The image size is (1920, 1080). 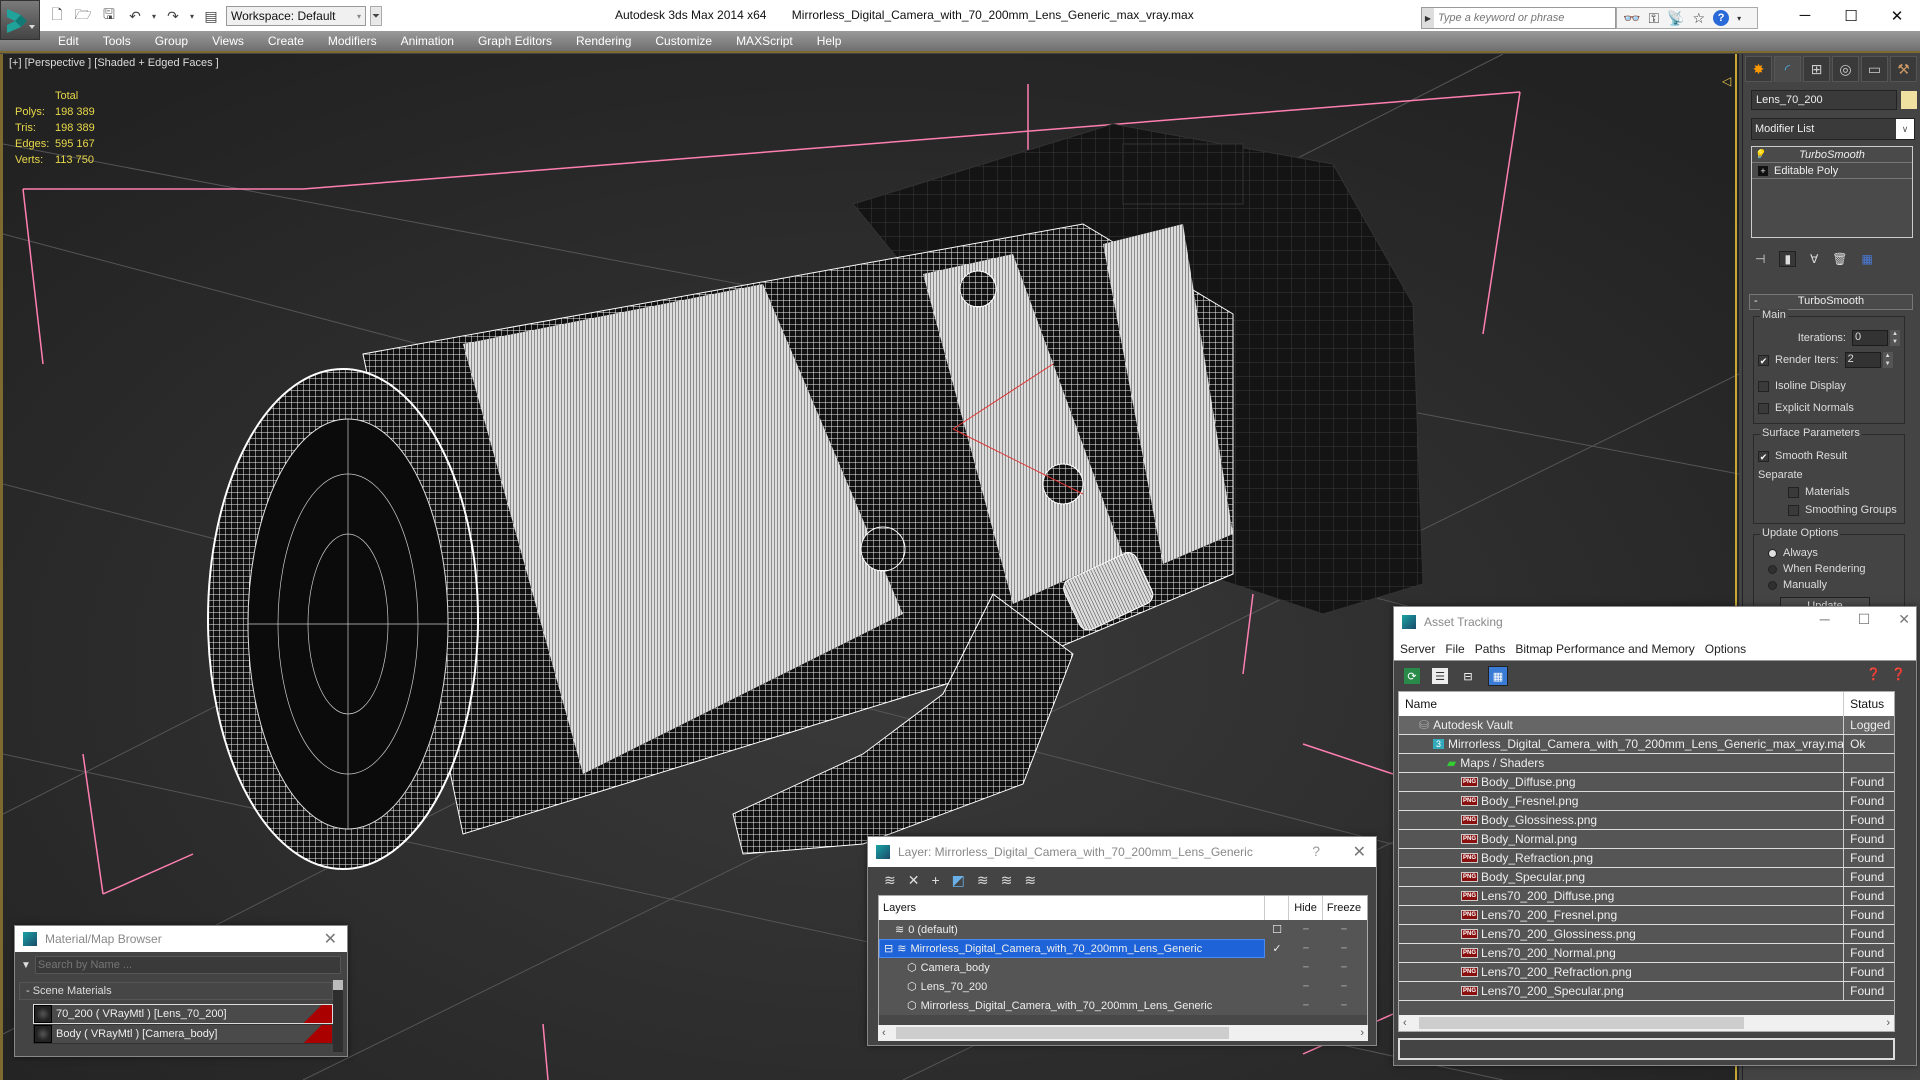 I want to click on help-icon: ❓, so click(x=1898, y=674).